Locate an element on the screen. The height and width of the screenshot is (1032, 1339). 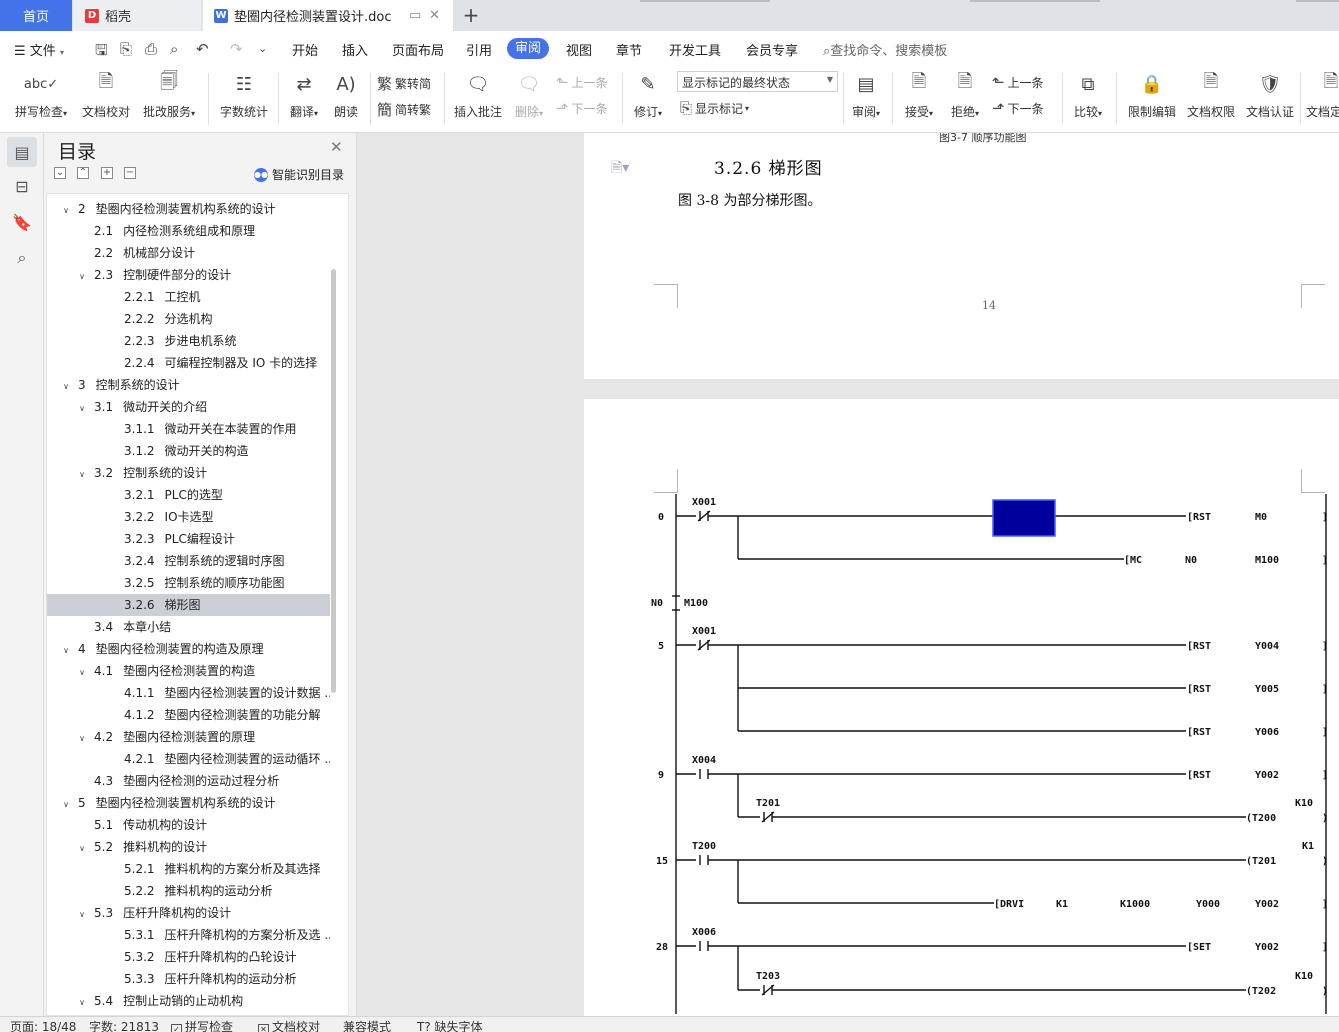
file-menu: ☰ 文件 ▾ is located at coordinates (39, 49).